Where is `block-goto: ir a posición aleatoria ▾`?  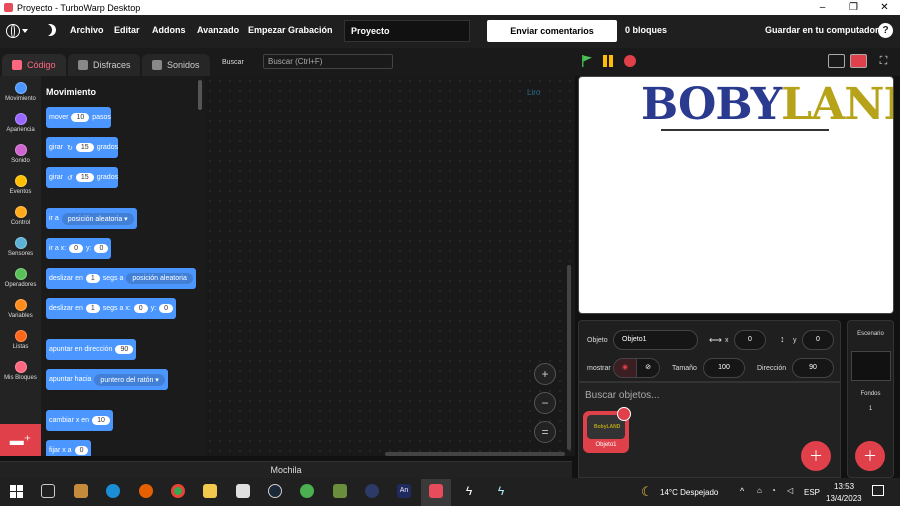
block-goto: ir a posición aleatoria ▾ is located at coordinates (91, 218).